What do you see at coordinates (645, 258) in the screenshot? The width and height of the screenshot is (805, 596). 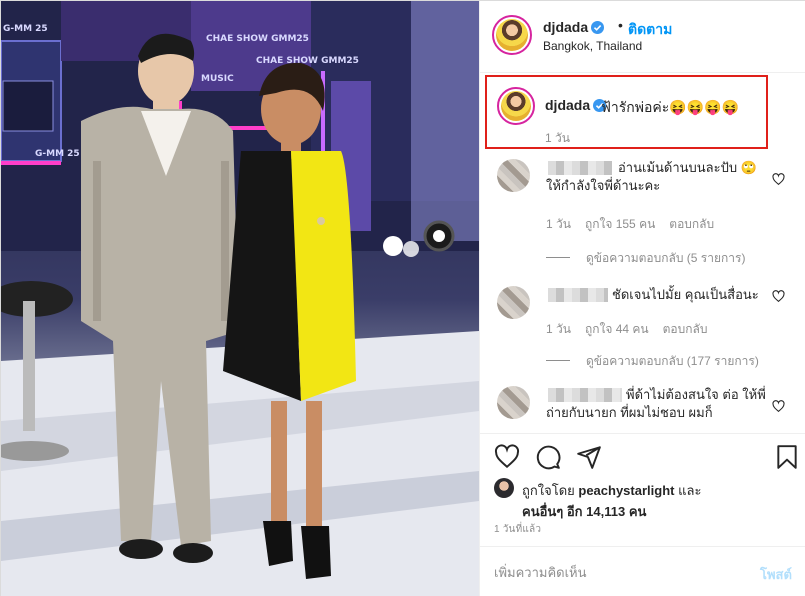 I see `view-replies: ดูข้อความตอบกลับ (5 รายการ)` at bounding box center [645, 258].